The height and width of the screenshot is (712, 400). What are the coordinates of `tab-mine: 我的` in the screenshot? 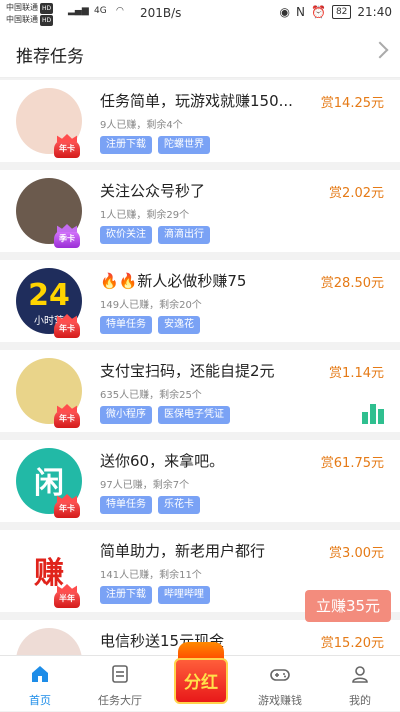 It's located at (360, 684).